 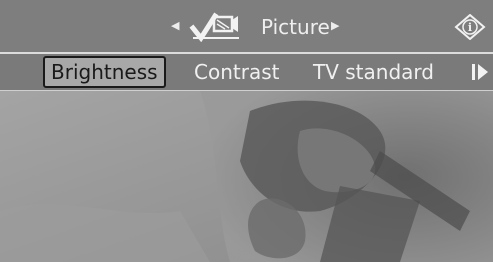 I want to click on info-icon: i, so click(x=470, y=27).